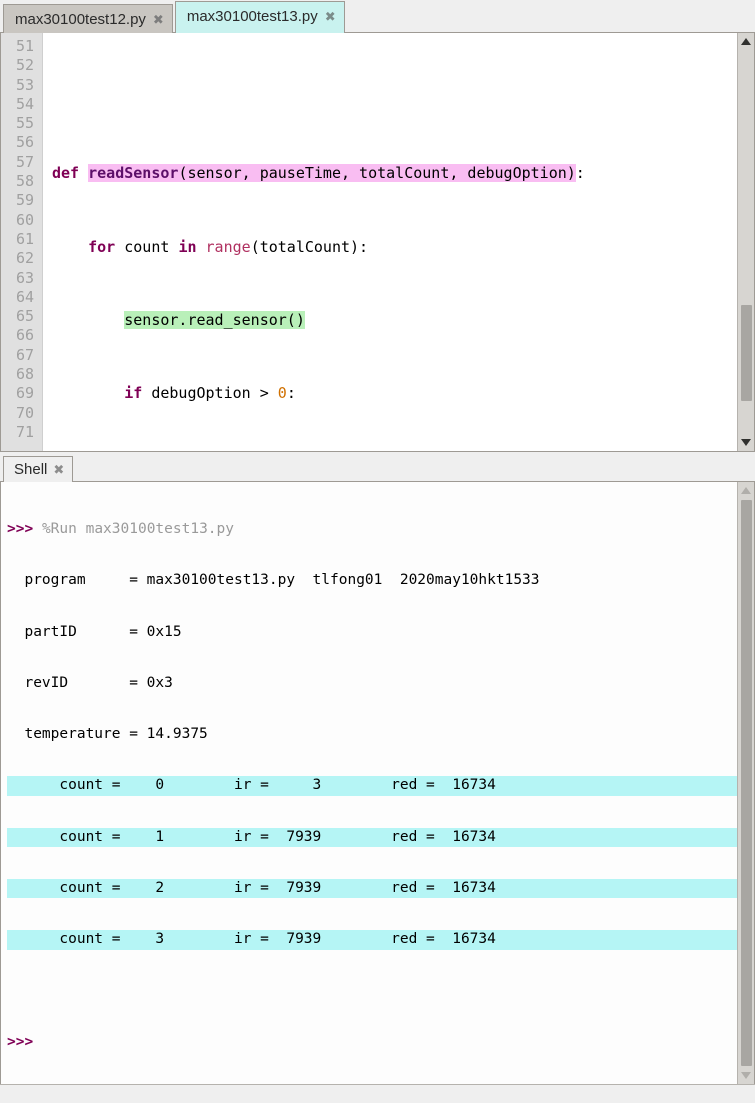 This screenshot has width=755, height=1103. I want to click on tab-bar-filler, so click(550, 18).